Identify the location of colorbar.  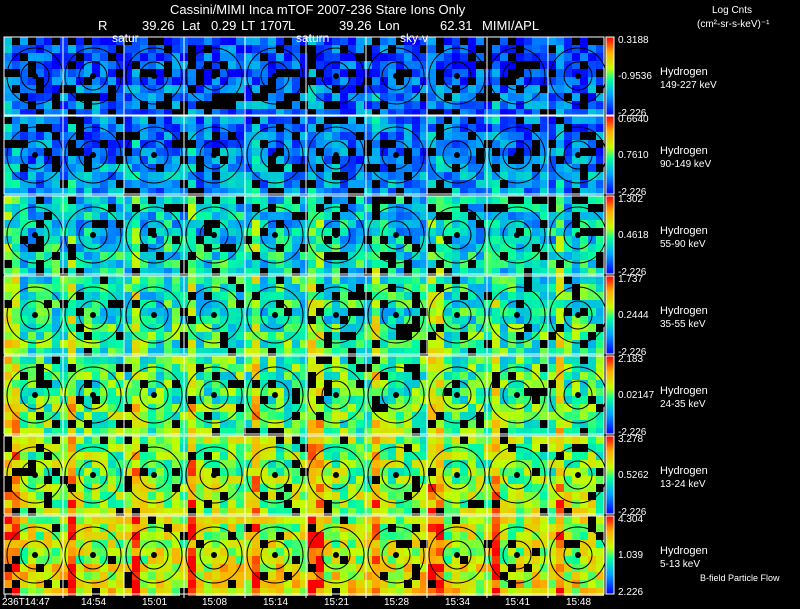
(610, 235).